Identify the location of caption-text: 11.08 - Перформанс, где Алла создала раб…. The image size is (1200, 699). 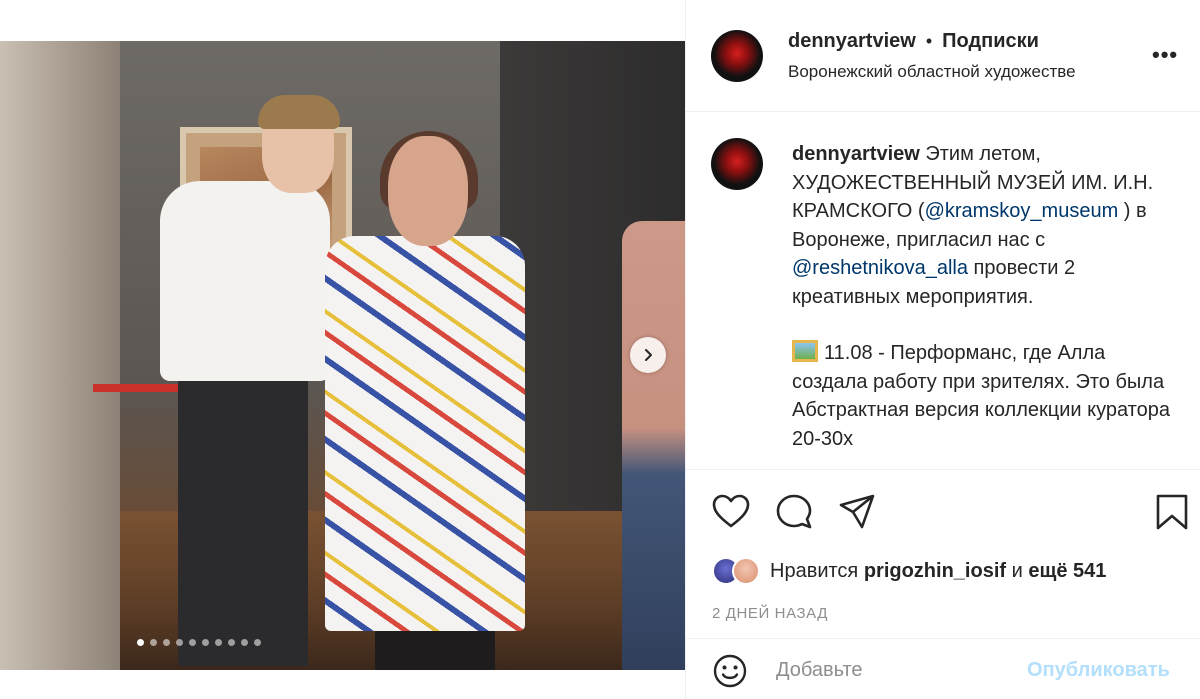
(981, 396).